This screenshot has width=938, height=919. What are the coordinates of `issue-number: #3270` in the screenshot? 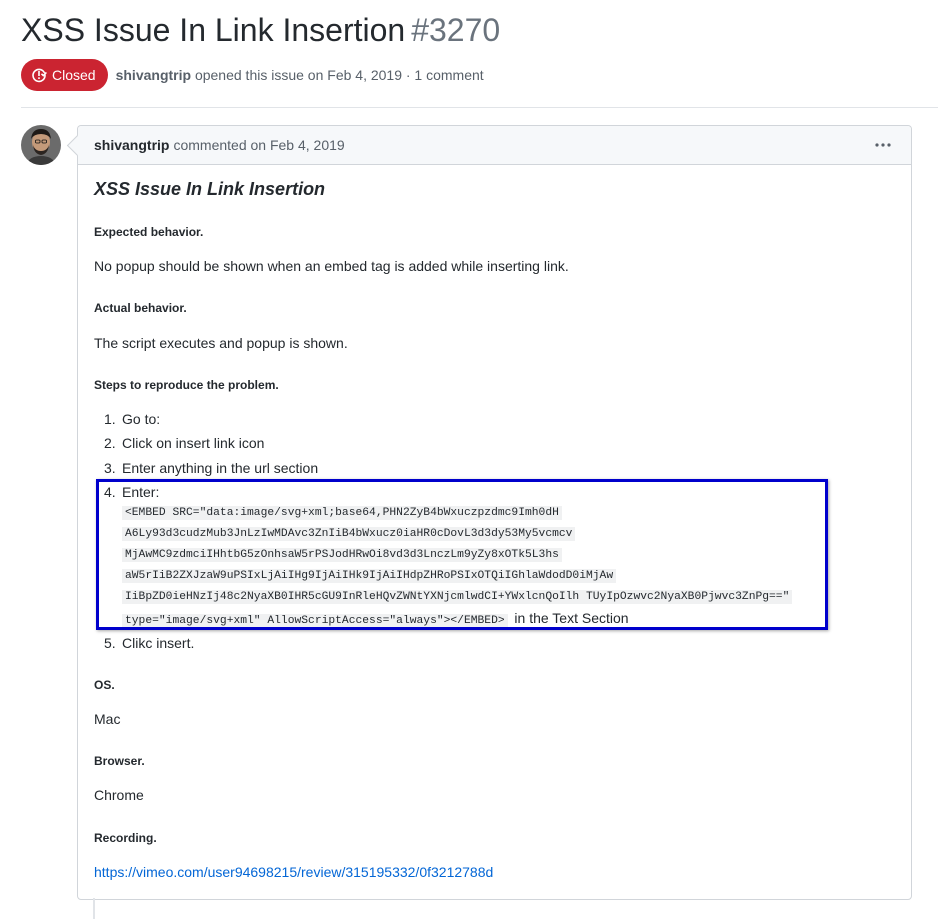 It's located at (456, 30).